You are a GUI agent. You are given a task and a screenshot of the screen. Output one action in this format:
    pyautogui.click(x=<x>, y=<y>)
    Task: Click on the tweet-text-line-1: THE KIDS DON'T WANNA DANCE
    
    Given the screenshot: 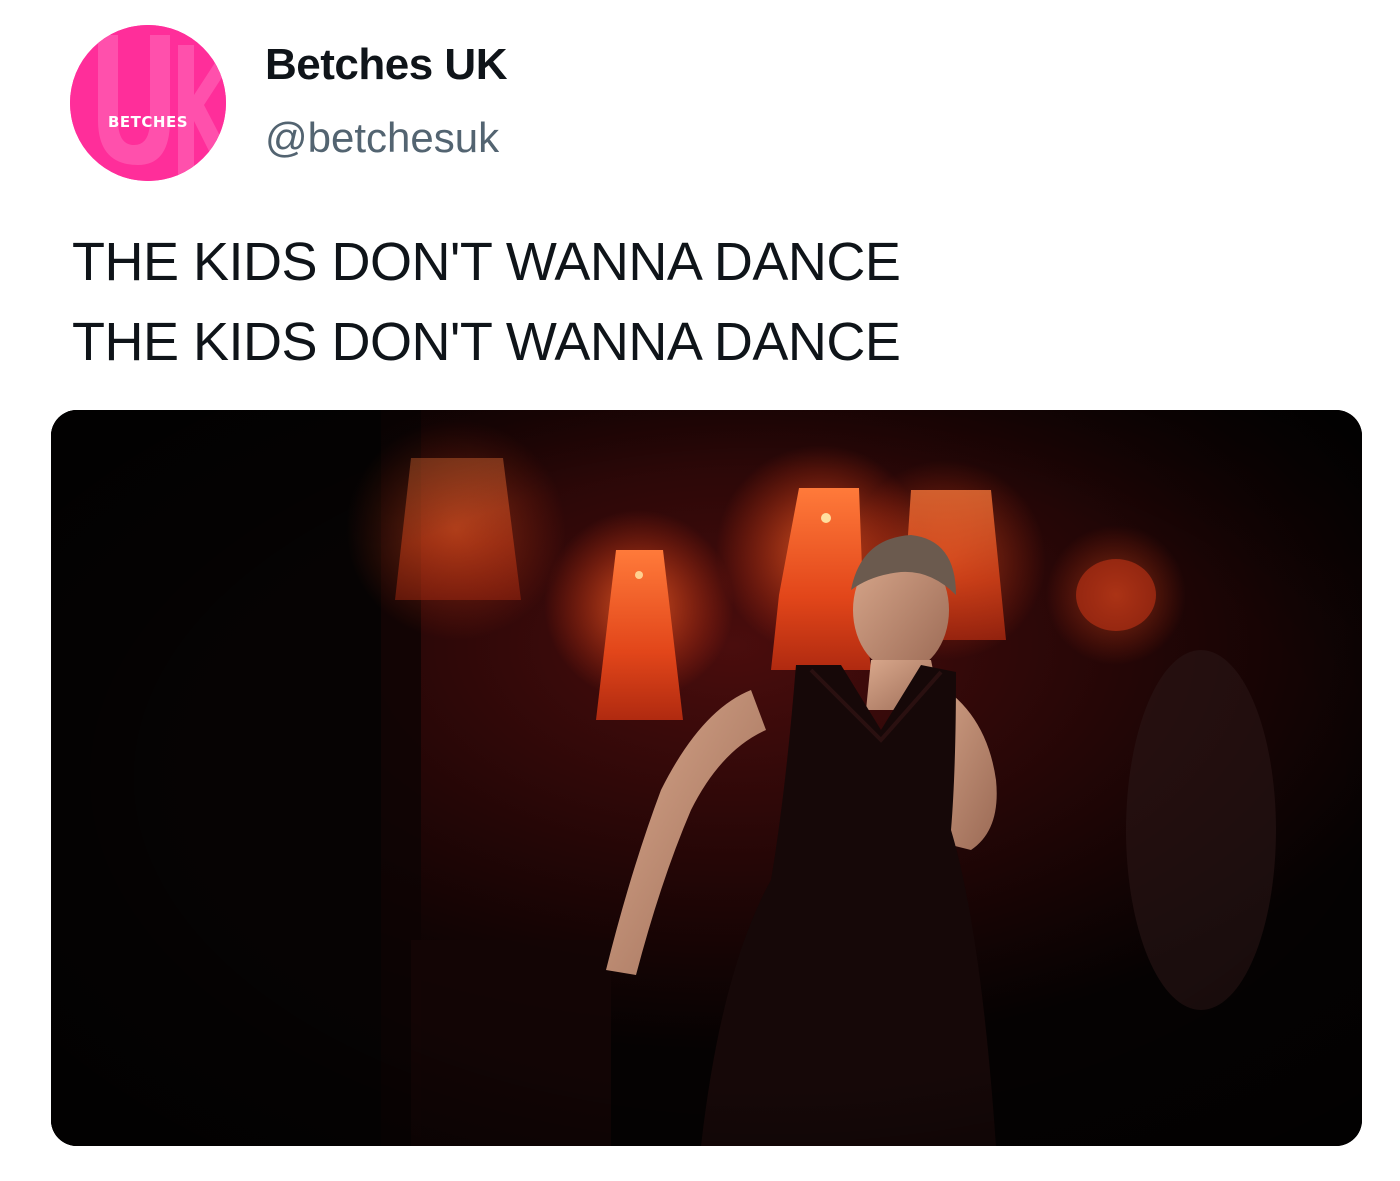 What is the action you would take?
    pyautogui.click(x=486, y=262)
    